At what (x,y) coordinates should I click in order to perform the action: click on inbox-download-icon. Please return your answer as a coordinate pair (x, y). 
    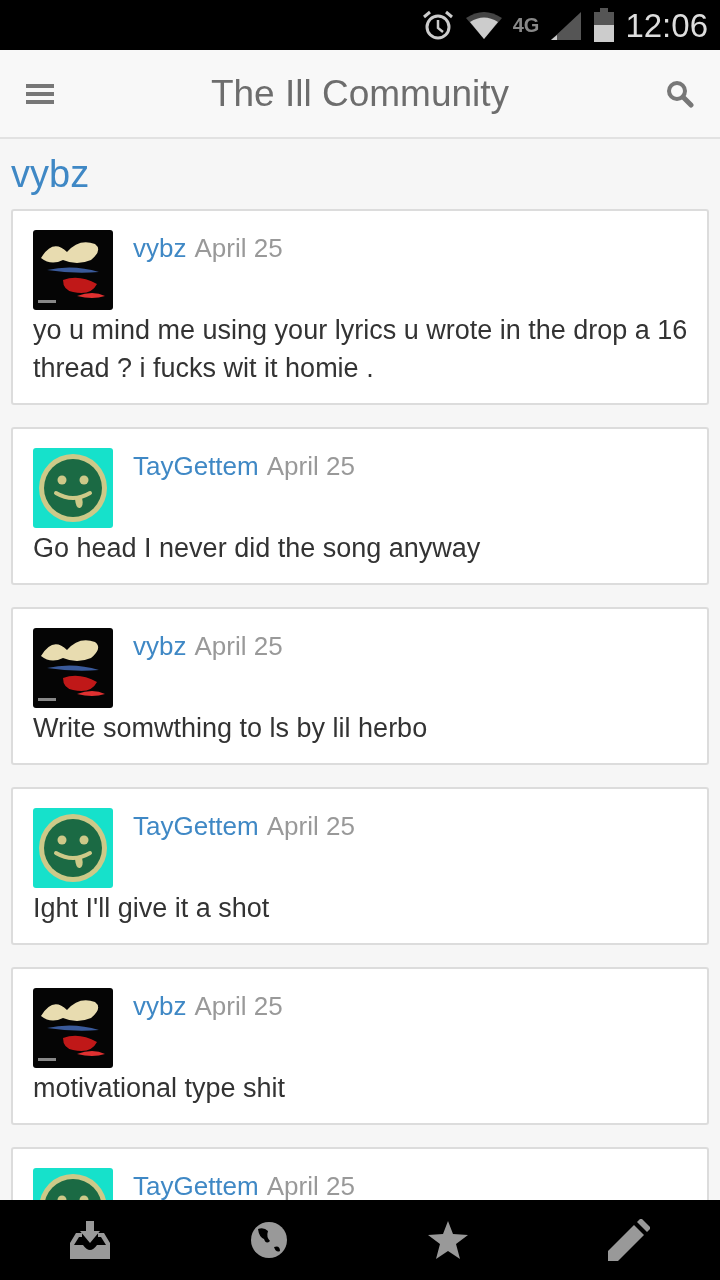
    Looking at the image, I should click on (90, 1240).